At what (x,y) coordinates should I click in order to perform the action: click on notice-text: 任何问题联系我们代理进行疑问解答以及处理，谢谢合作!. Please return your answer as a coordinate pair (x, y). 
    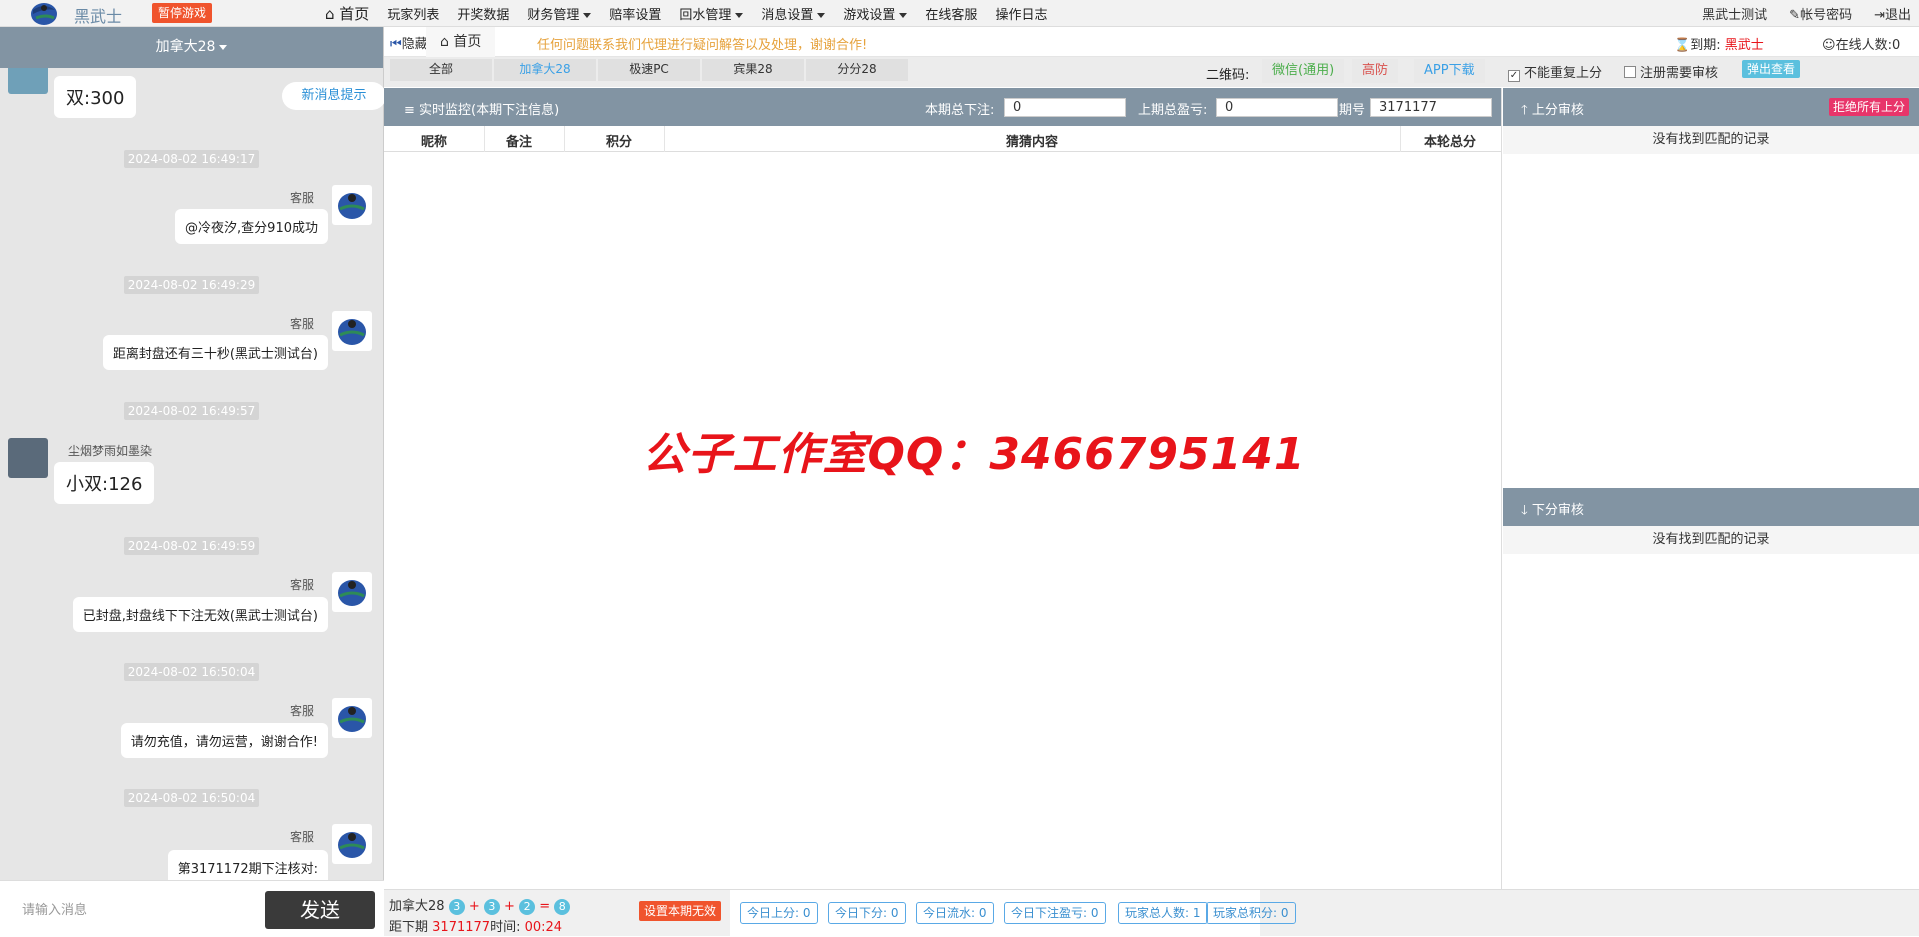
    Looking at the image, I should click on (702, 45).